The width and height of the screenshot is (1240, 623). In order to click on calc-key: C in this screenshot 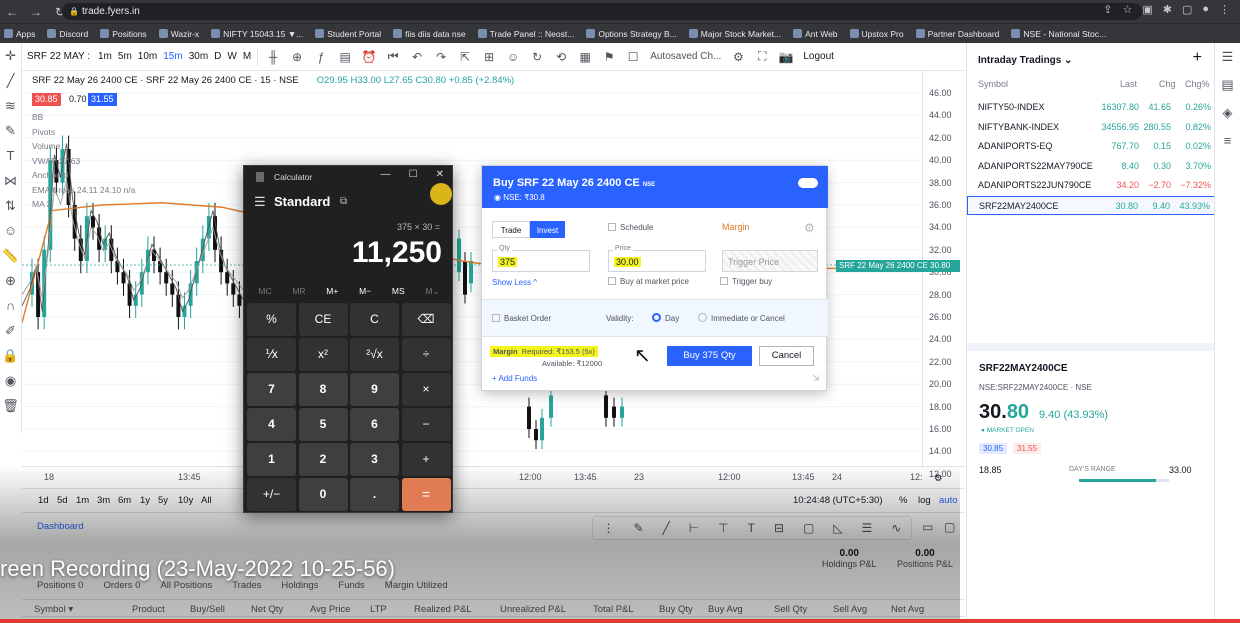, I will do `click(374, 319)`.